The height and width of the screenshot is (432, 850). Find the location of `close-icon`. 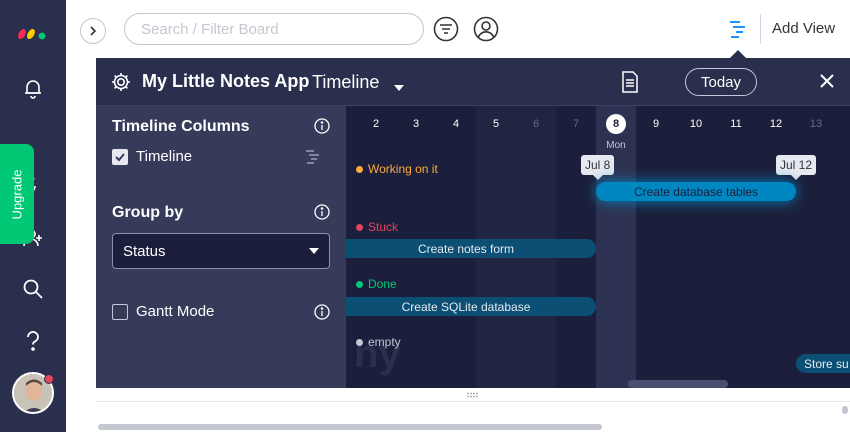

close-icon is located at coordinates (827, 83).